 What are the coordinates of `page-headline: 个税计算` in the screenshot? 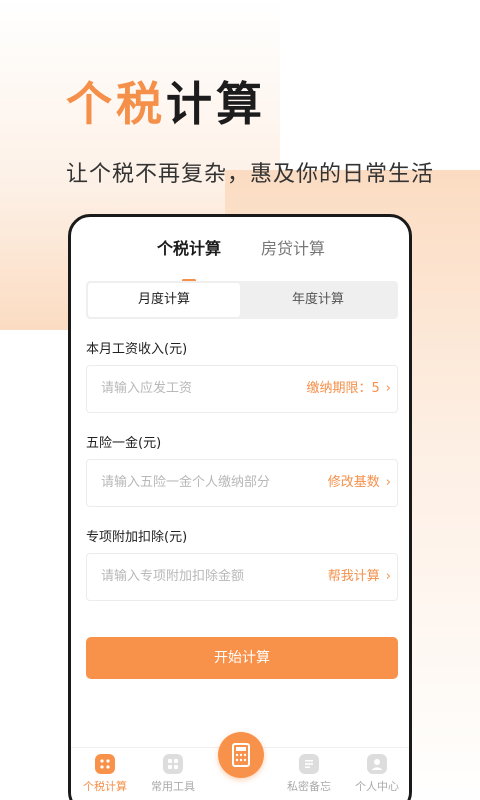 It's located at (166, 104).